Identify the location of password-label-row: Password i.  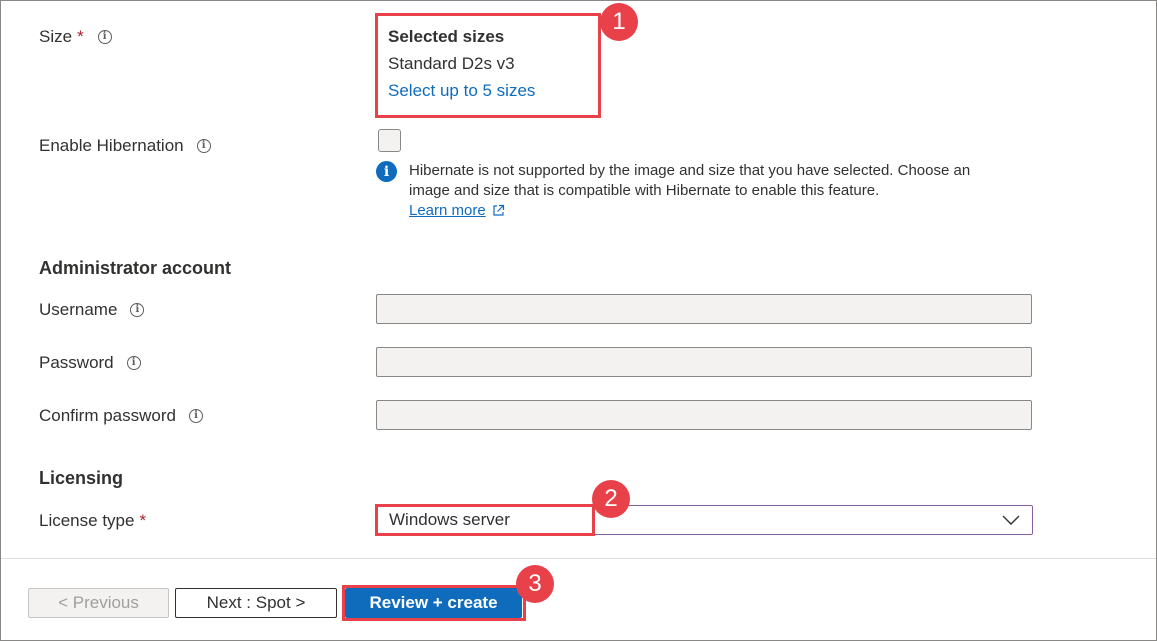
(90, 363).